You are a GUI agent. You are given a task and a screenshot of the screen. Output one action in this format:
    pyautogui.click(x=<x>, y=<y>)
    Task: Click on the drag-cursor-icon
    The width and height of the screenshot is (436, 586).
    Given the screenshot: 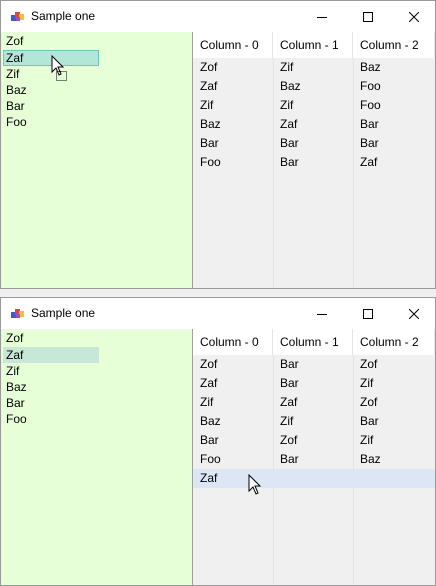 What is the action you would take?
    pyautogui.click(x=59, y=68)
    